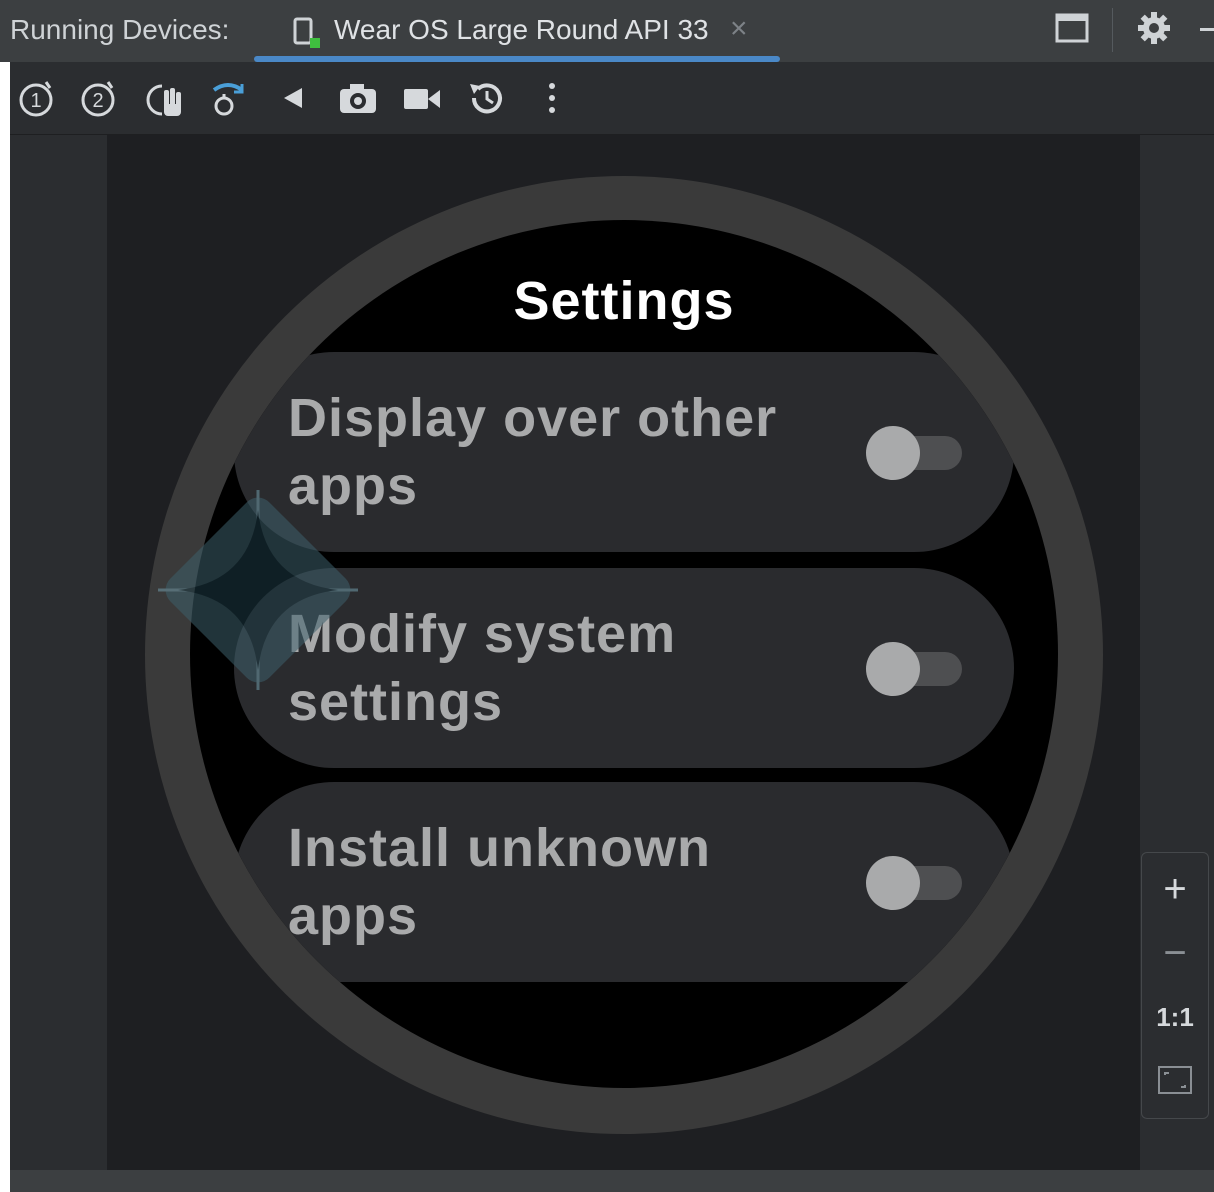 This screenshot has width=1214, height=1192. I want to click on rotate-icon, so click(228, 98).